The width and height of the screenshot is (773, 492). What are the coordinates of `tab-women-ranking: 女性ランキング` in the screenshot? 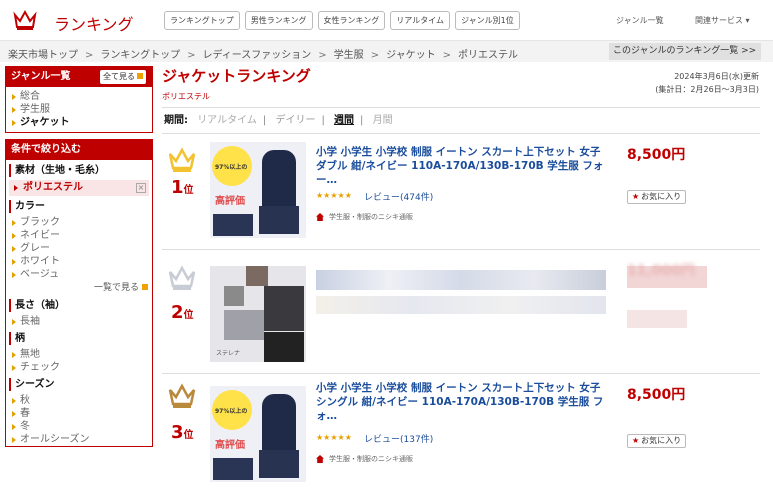 It's located at (351, 20).